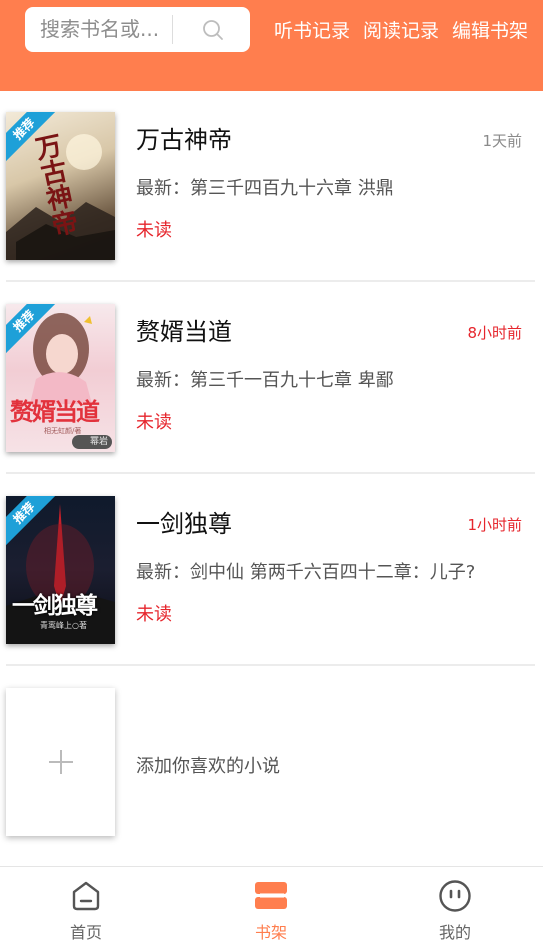 The image size is (543, 944). What do you see at coordinates (208, 765) in the screenshot?
I see `add-book-label: 添加你喜欢的小说` at bounding box center [208, 765].